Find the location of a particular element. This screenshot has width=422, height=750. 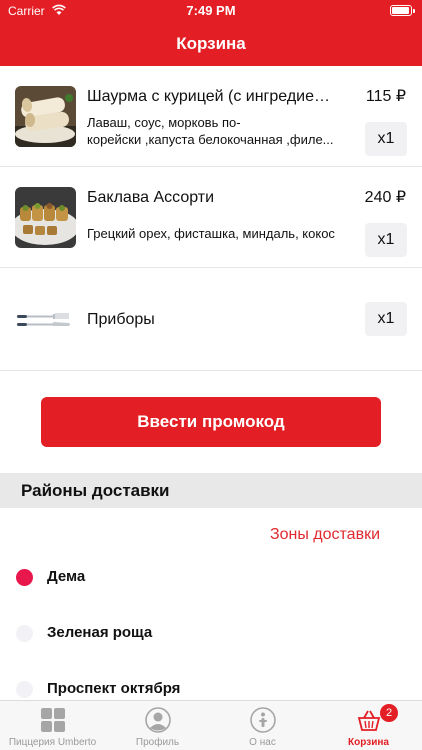

status-bar: Carrier 7:49 PM is located at coordinates (211, 11).